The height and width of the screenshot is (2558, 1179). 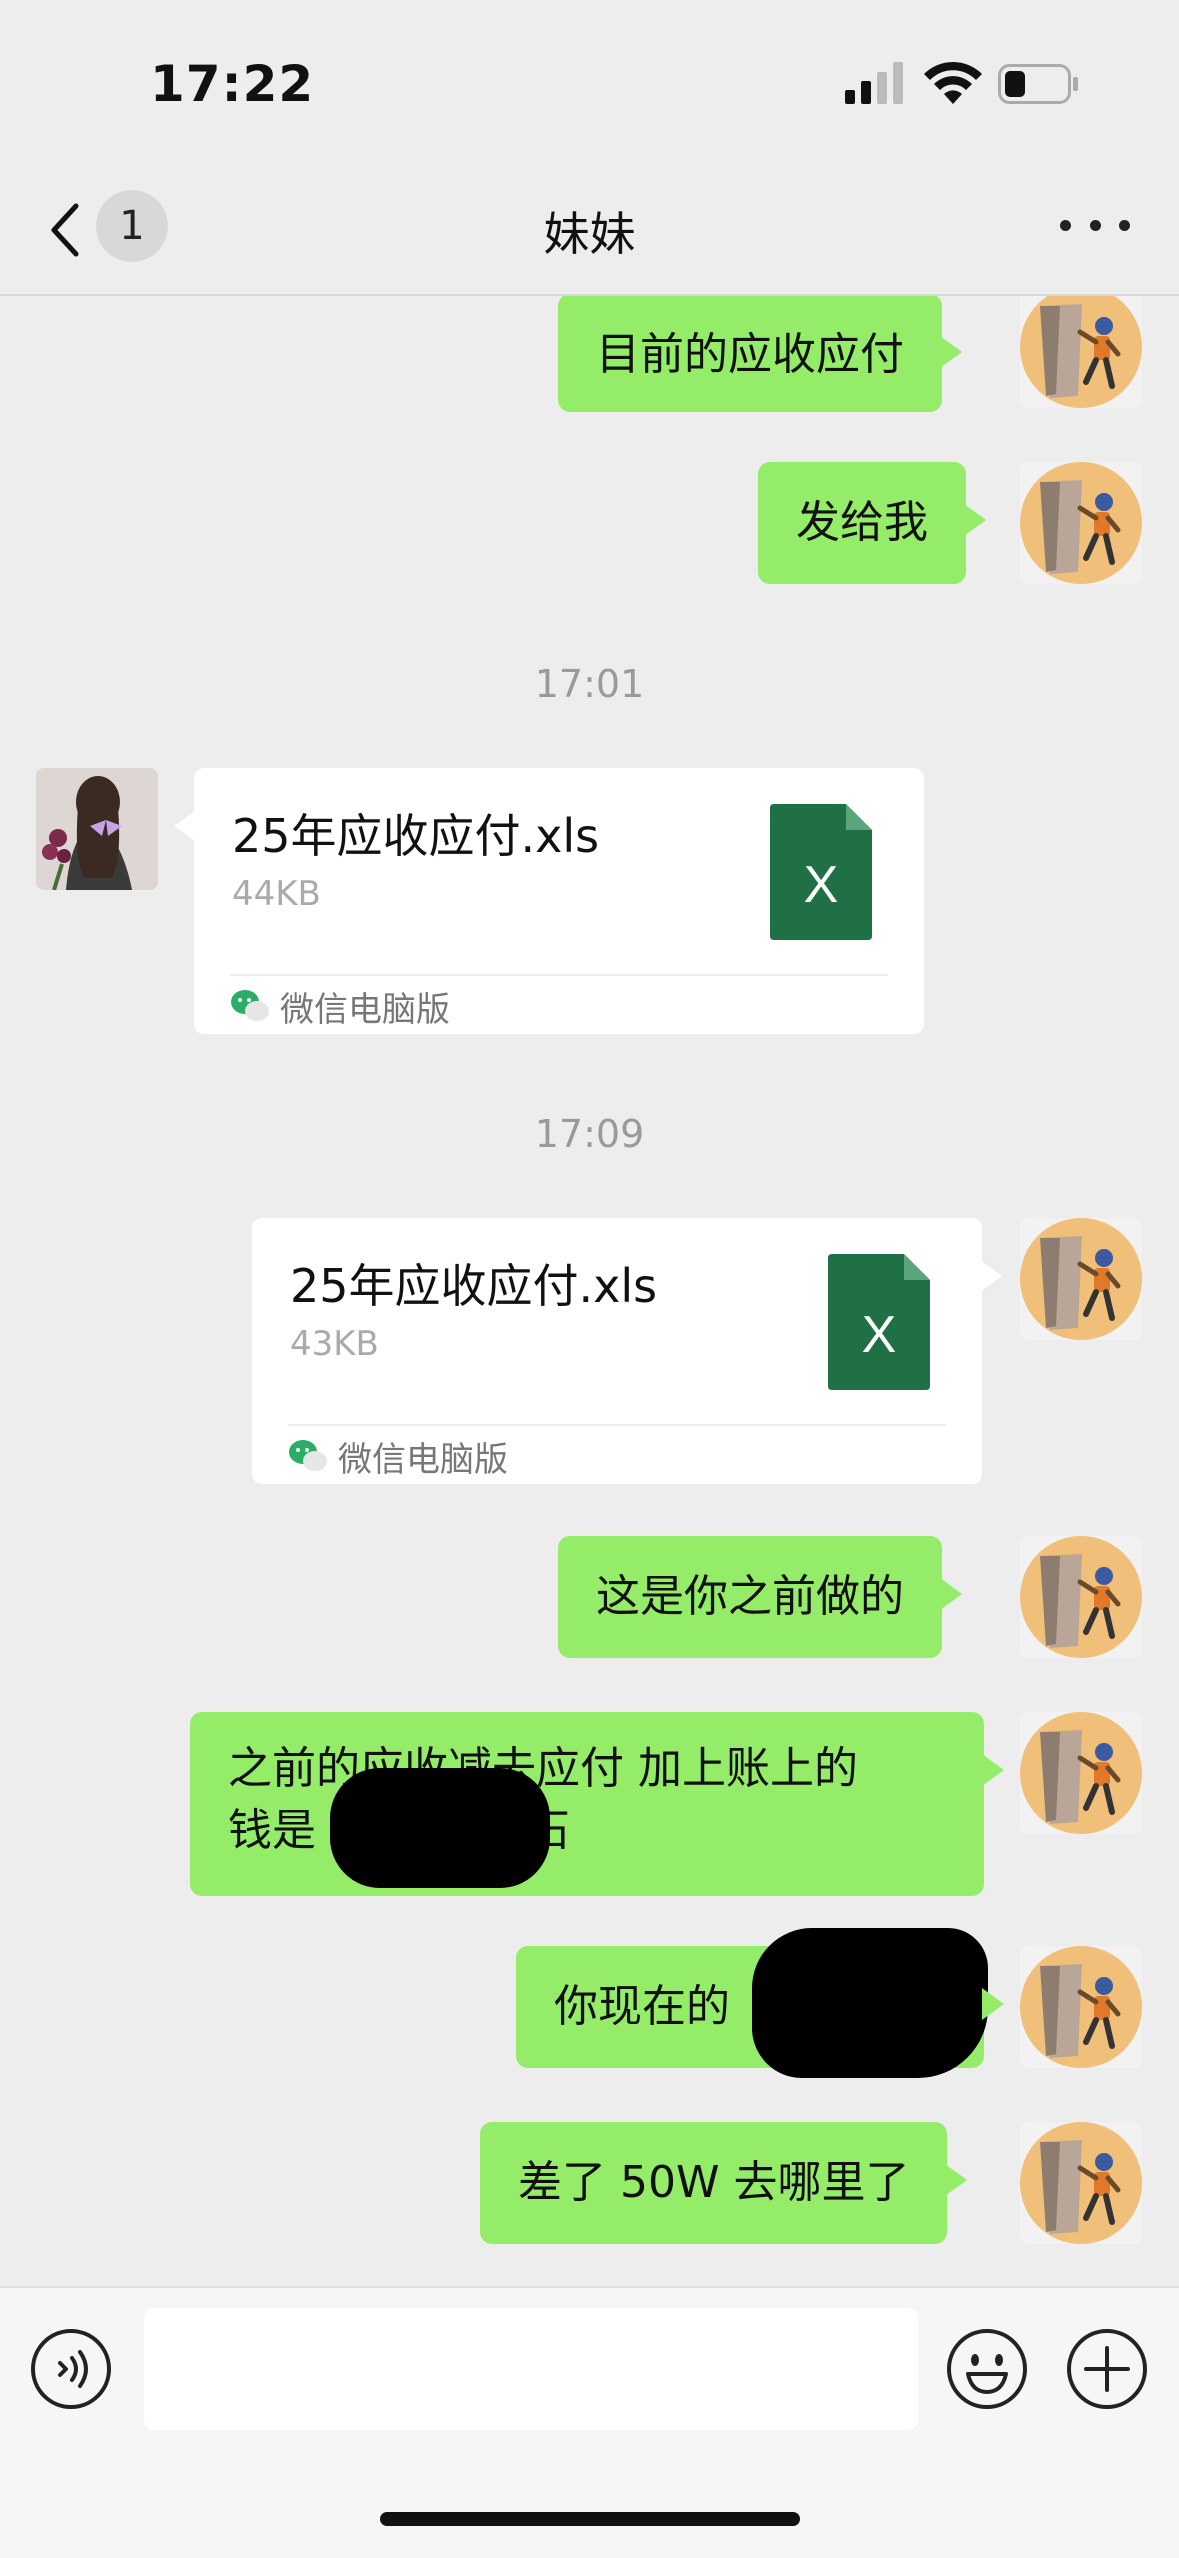 What do you see at coordinates (1107, 2369) in the screenshot?
I see `plus-icon` at bounding box center [1107, 2369].